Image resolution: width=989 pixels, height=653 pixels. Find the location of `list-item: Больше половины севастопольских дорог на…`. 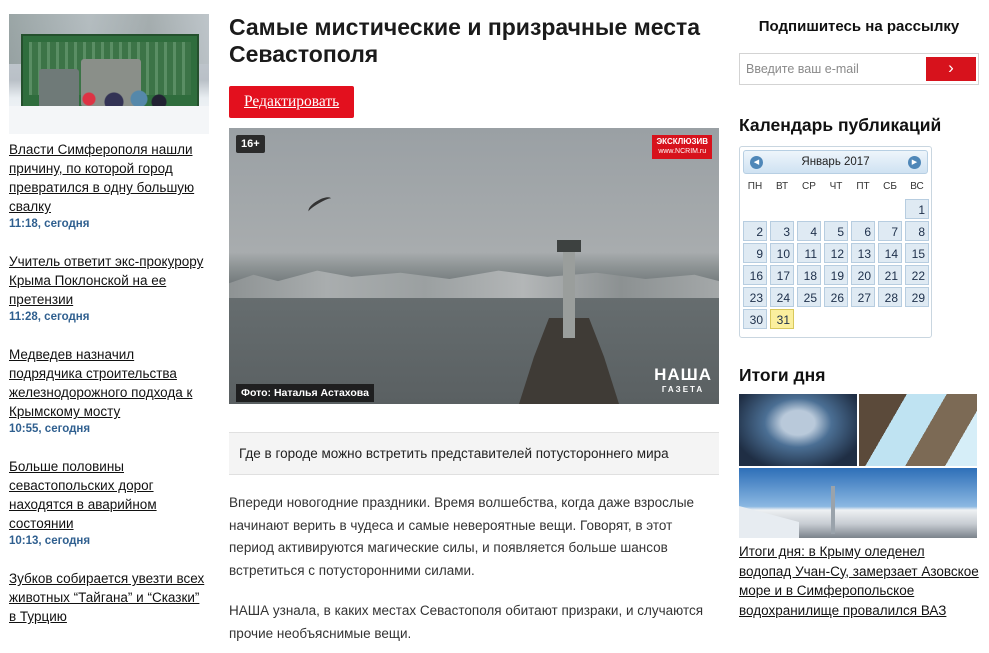

list-item: Больше половины севастопольских дорог на… is located at coordinates (109, 503).